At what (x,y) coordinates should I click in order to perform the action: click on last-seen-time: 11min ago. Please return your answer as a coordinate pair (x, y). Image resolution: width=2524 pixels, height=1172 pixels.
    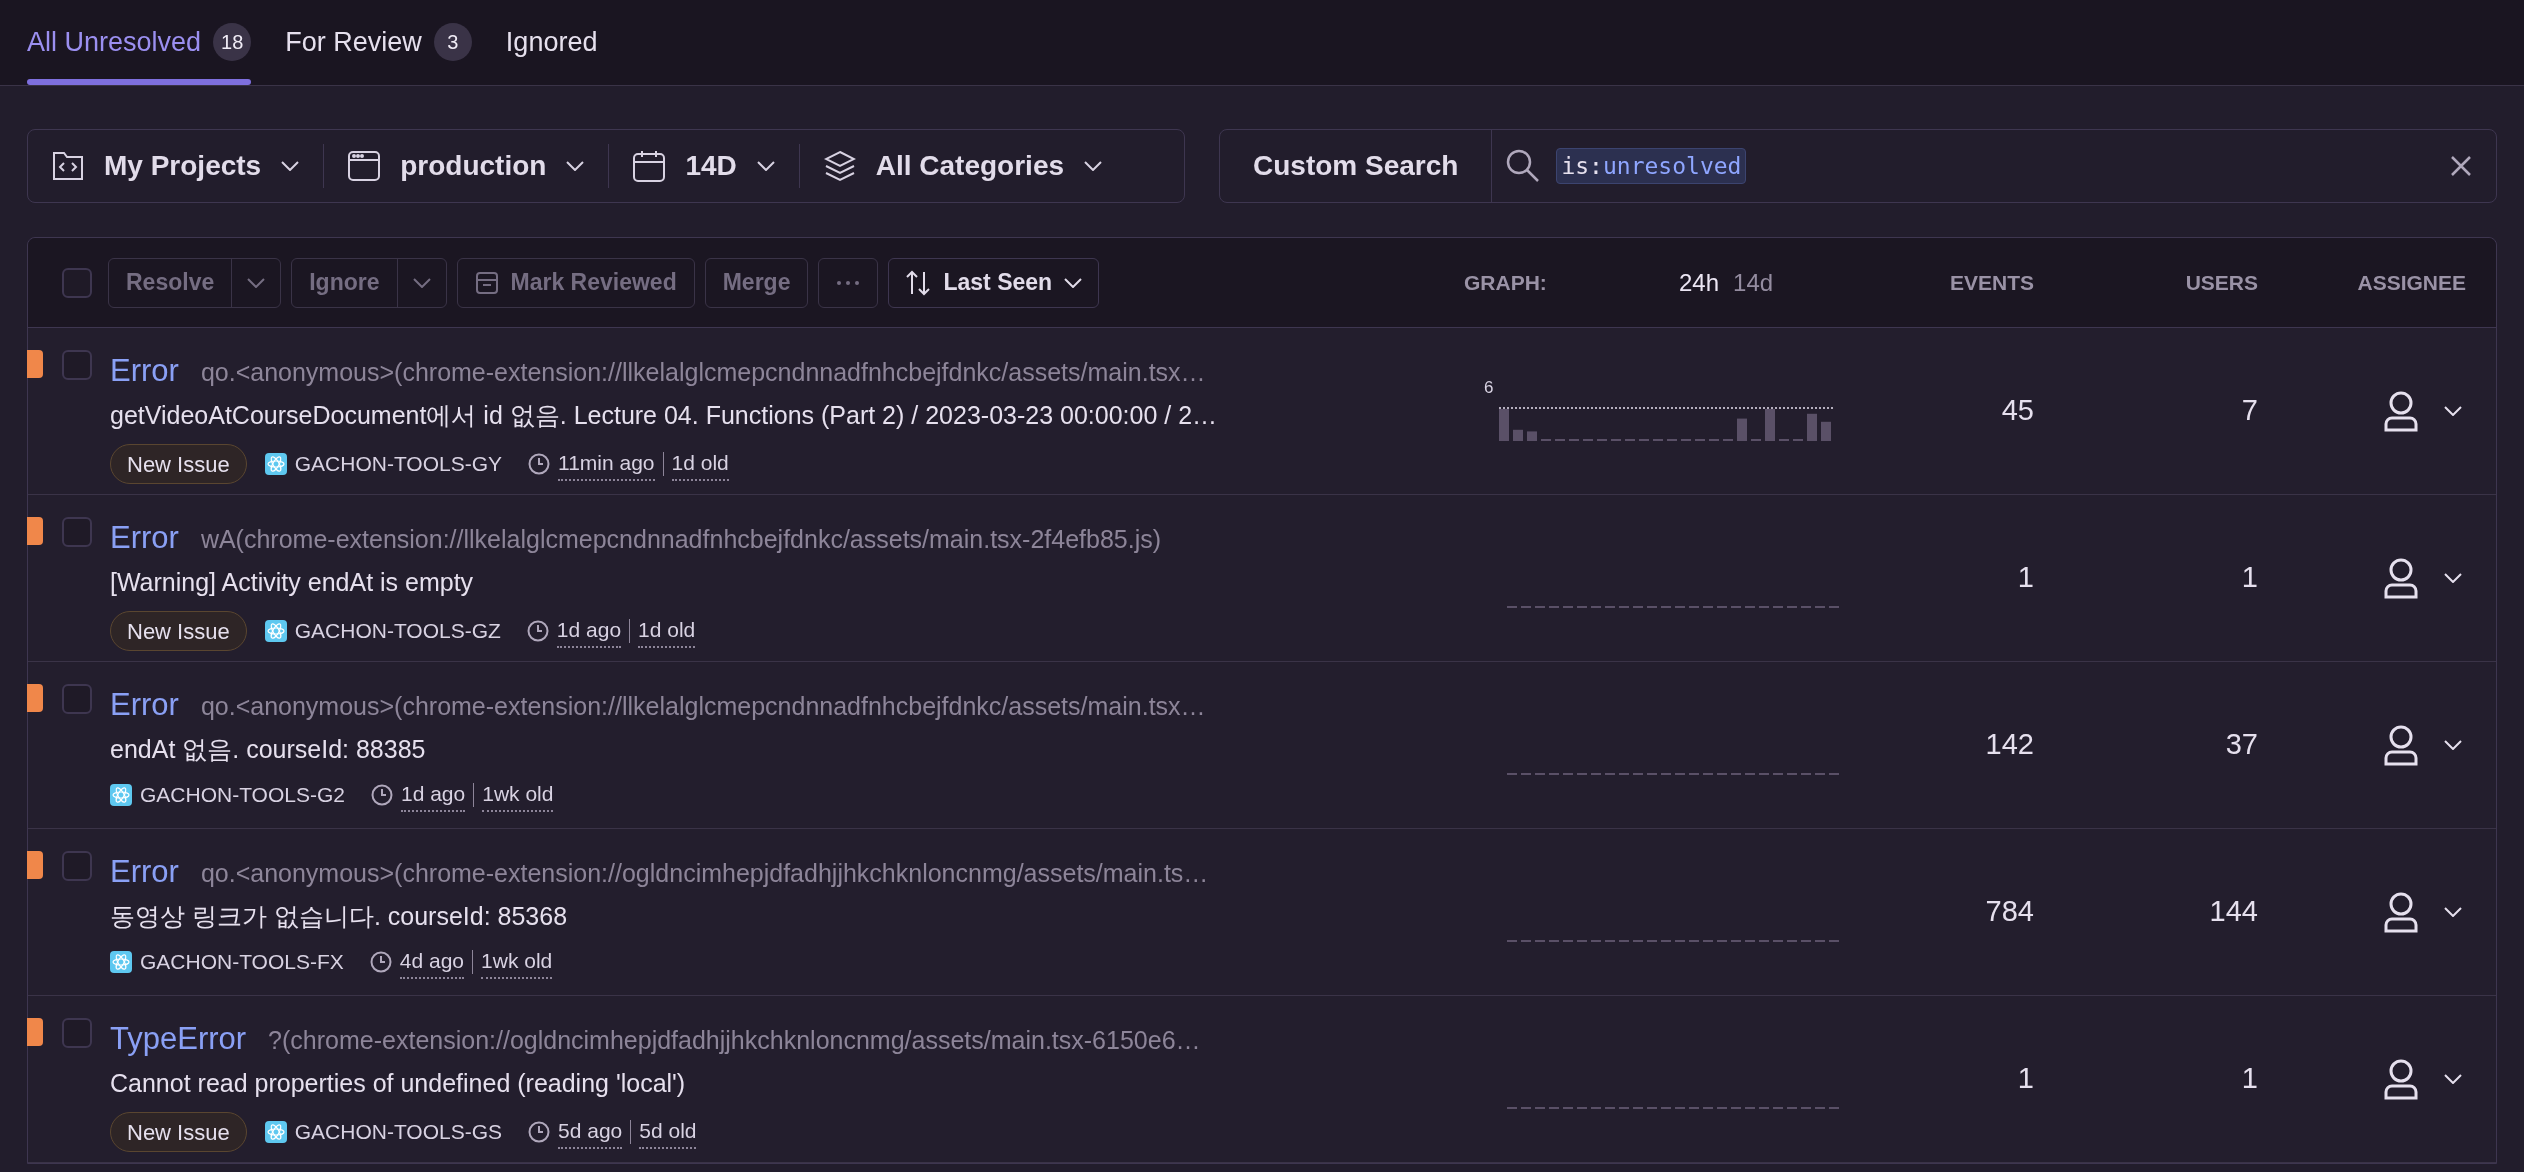
    Looking at the image, I should click on (606, 464).